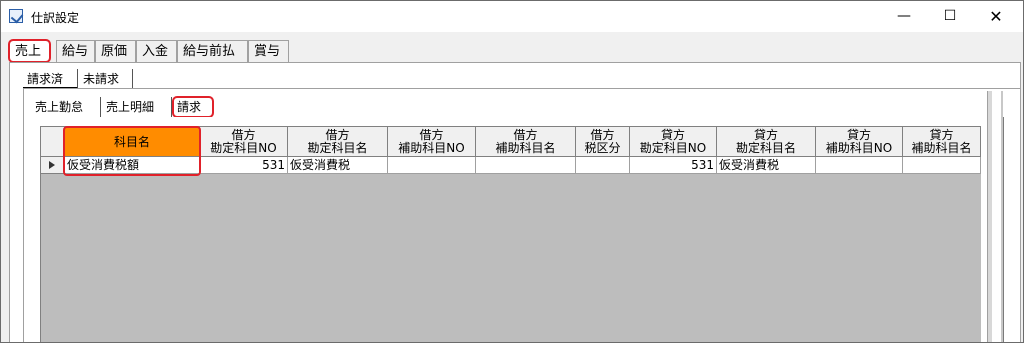 This screenshot has height=343, width=1024. I want to click on minimize-button: —, so click(904, 16).